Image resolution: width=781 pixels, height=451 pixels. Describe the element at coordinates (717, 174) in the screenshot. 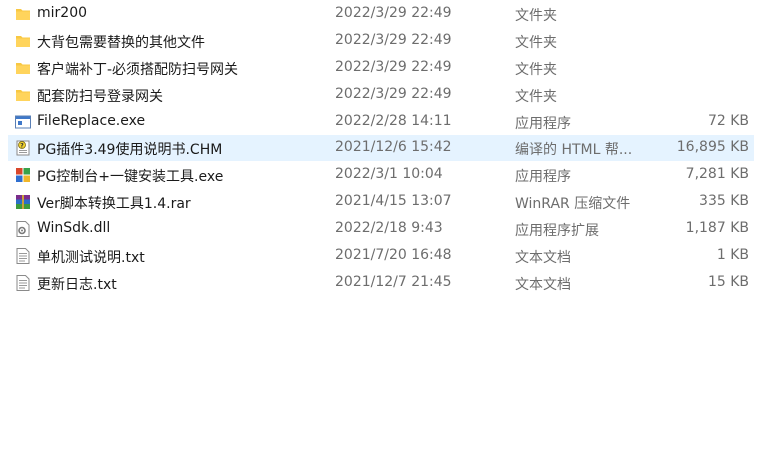

I see `file-size: 7,281 KB` at that location.